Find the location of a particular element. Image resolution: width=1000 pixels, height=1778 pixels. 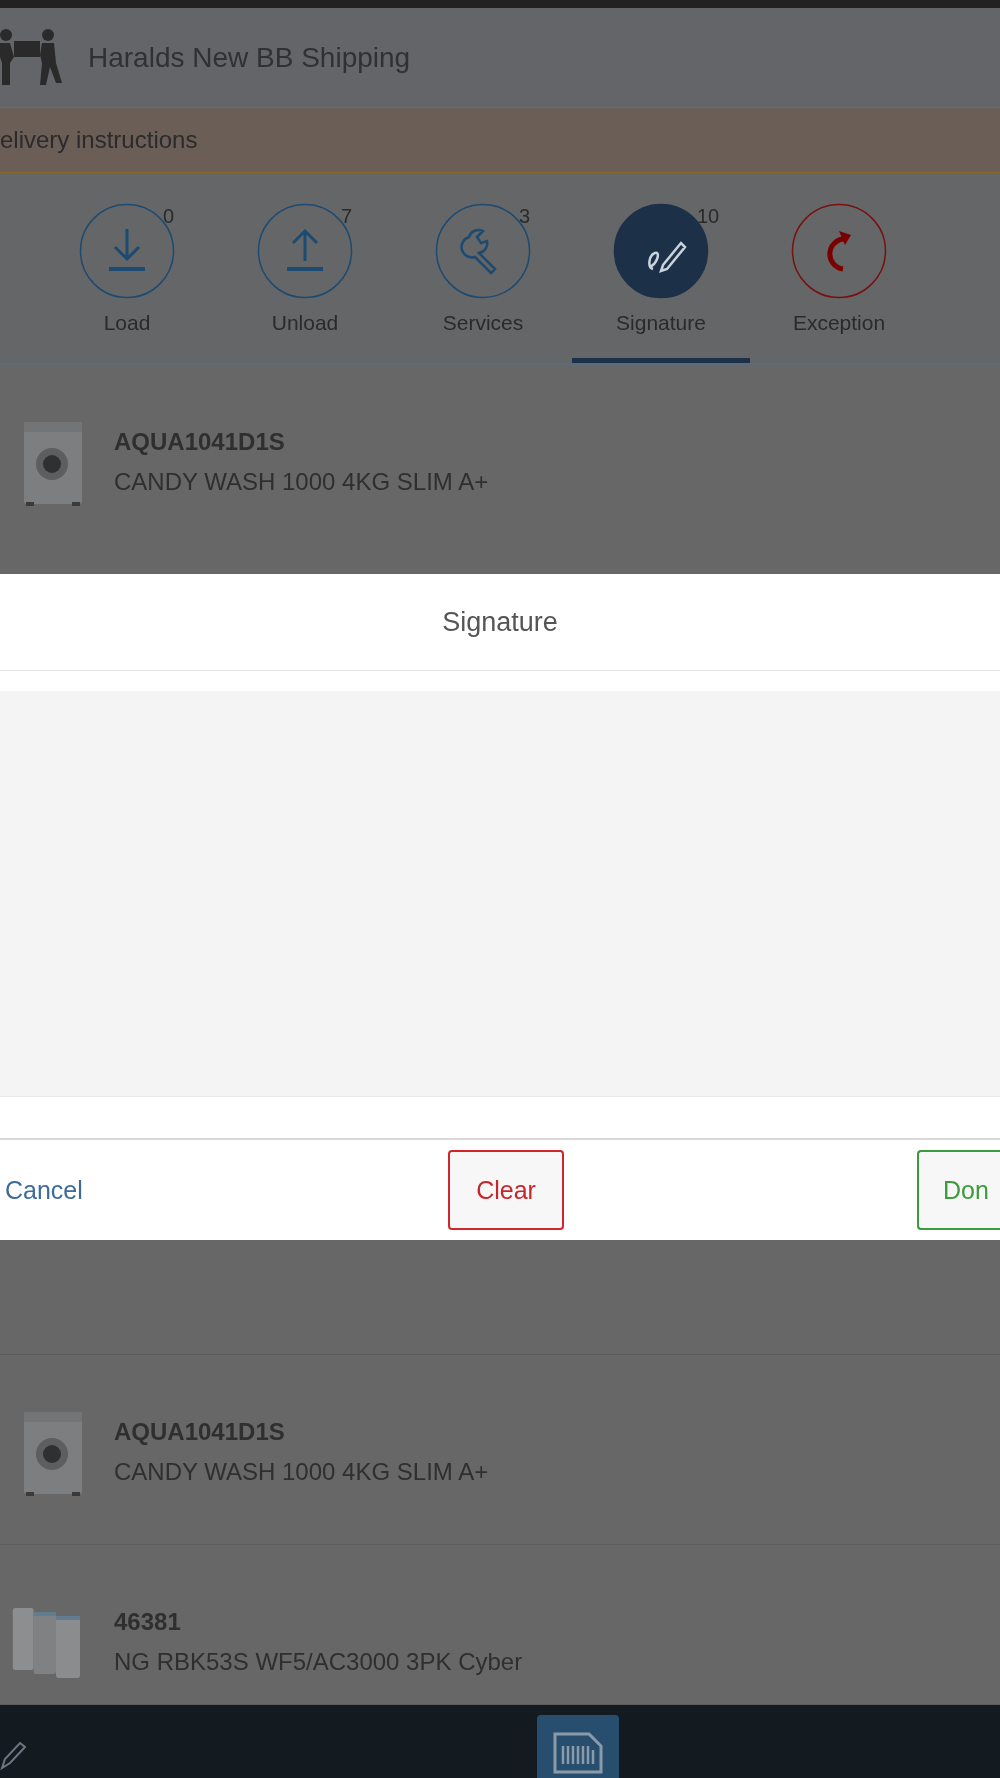

item-code: 46381 is located at coordinates (148, 1622).